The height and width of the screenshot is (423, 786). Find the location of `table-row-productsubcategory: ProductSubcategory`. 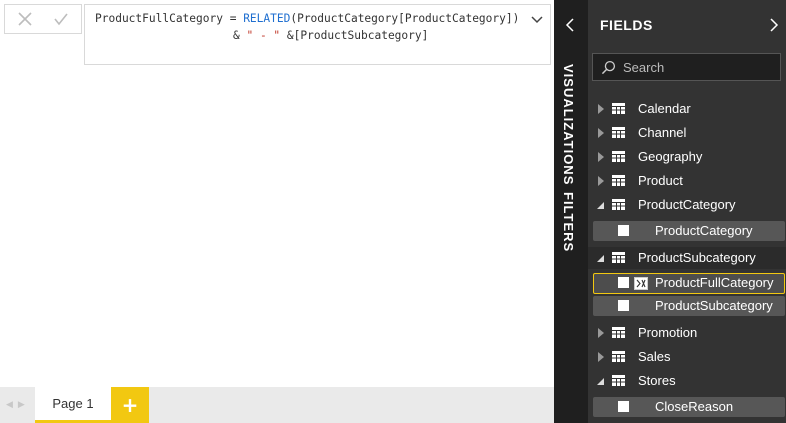

table-row-productsubcategory: ProductSubcategory is located at coordinates (687, 258).